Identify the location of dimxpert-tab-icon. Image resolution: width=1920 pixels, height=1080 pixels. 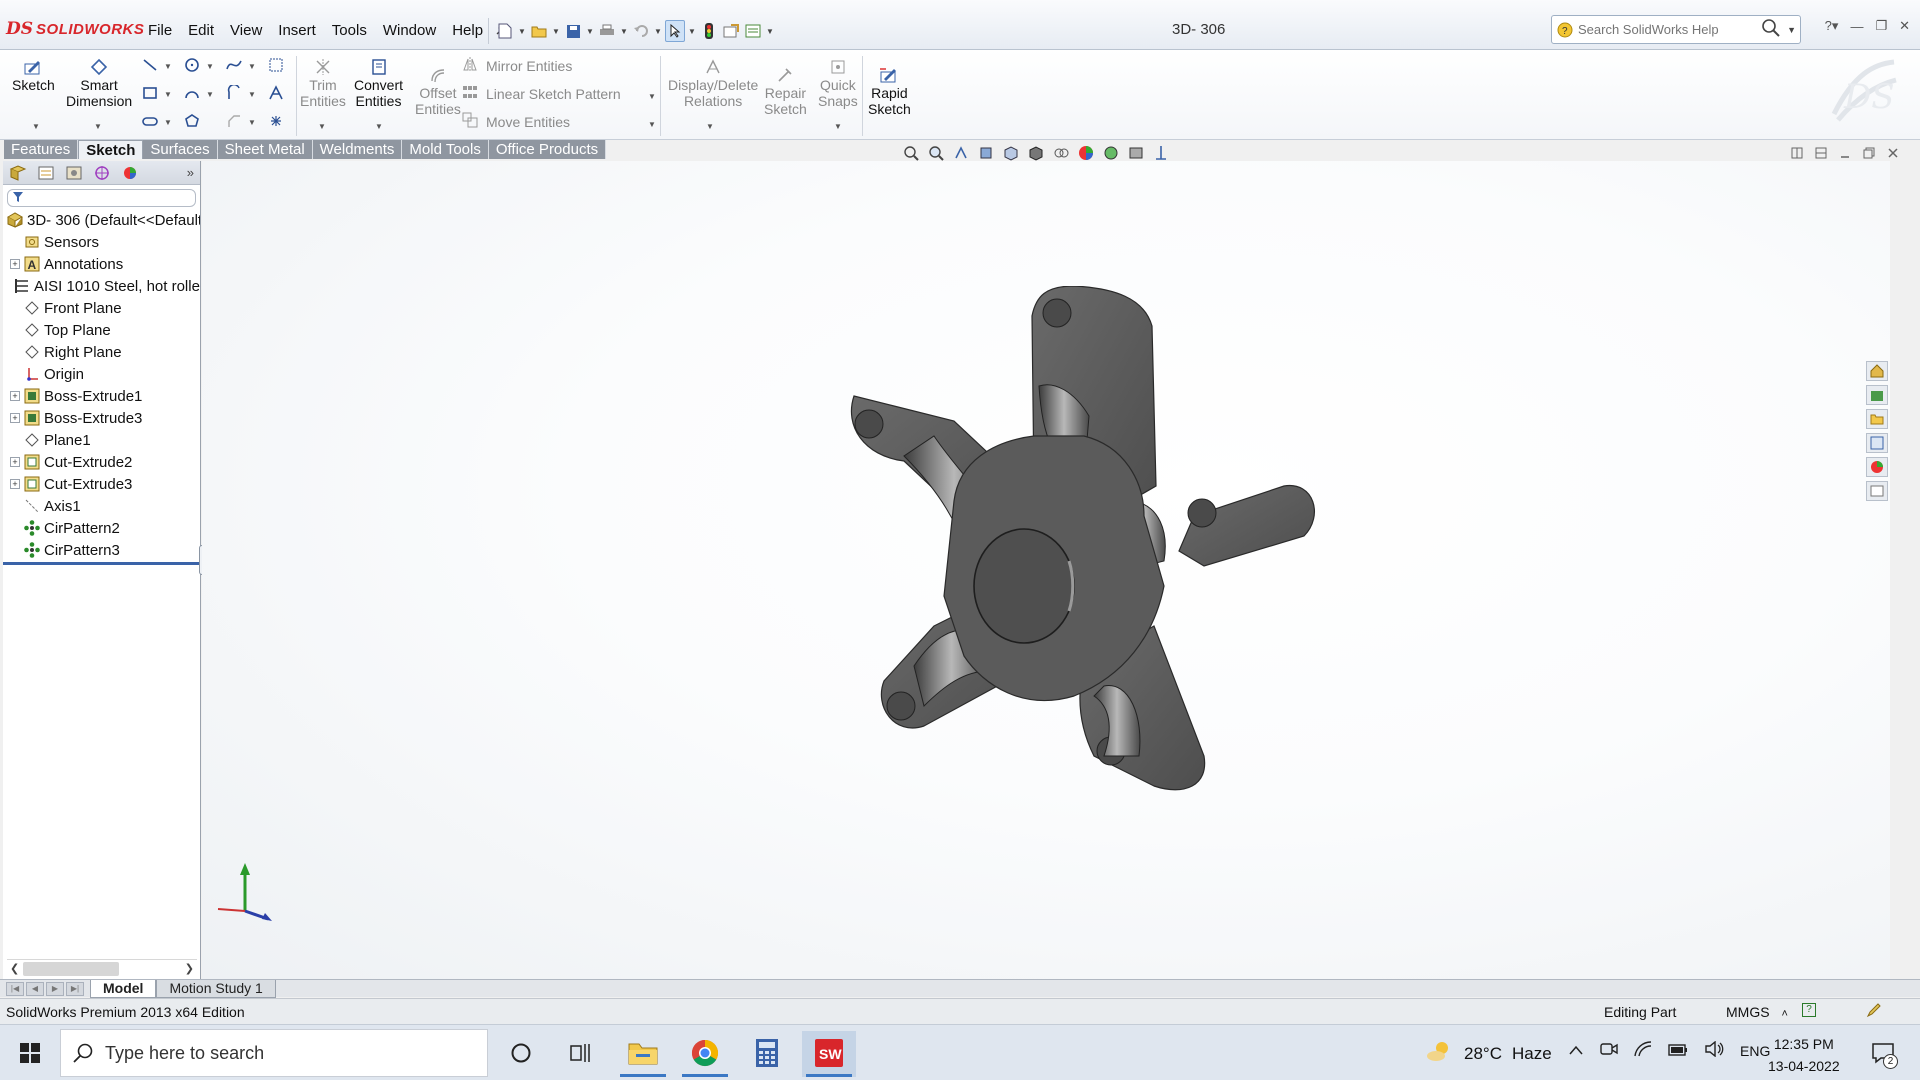
(102, 173).